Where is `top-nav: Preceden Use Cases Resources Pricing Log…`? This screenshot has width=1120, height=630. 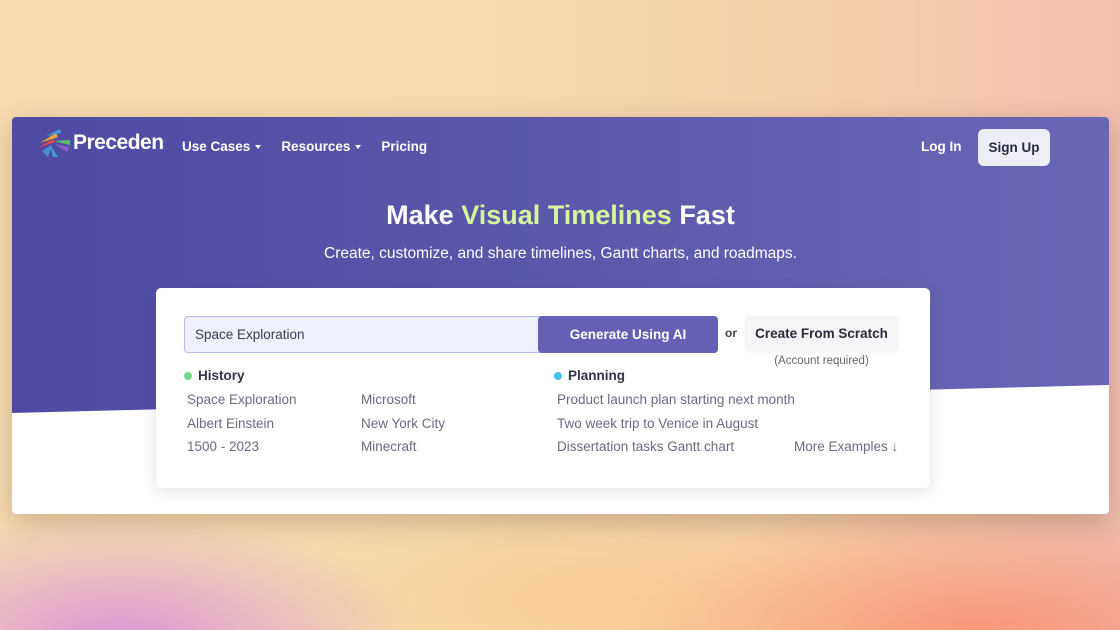
top-nav: Preceden Use Cases Resources Pricing Log… is located at coordinates (560, 147).